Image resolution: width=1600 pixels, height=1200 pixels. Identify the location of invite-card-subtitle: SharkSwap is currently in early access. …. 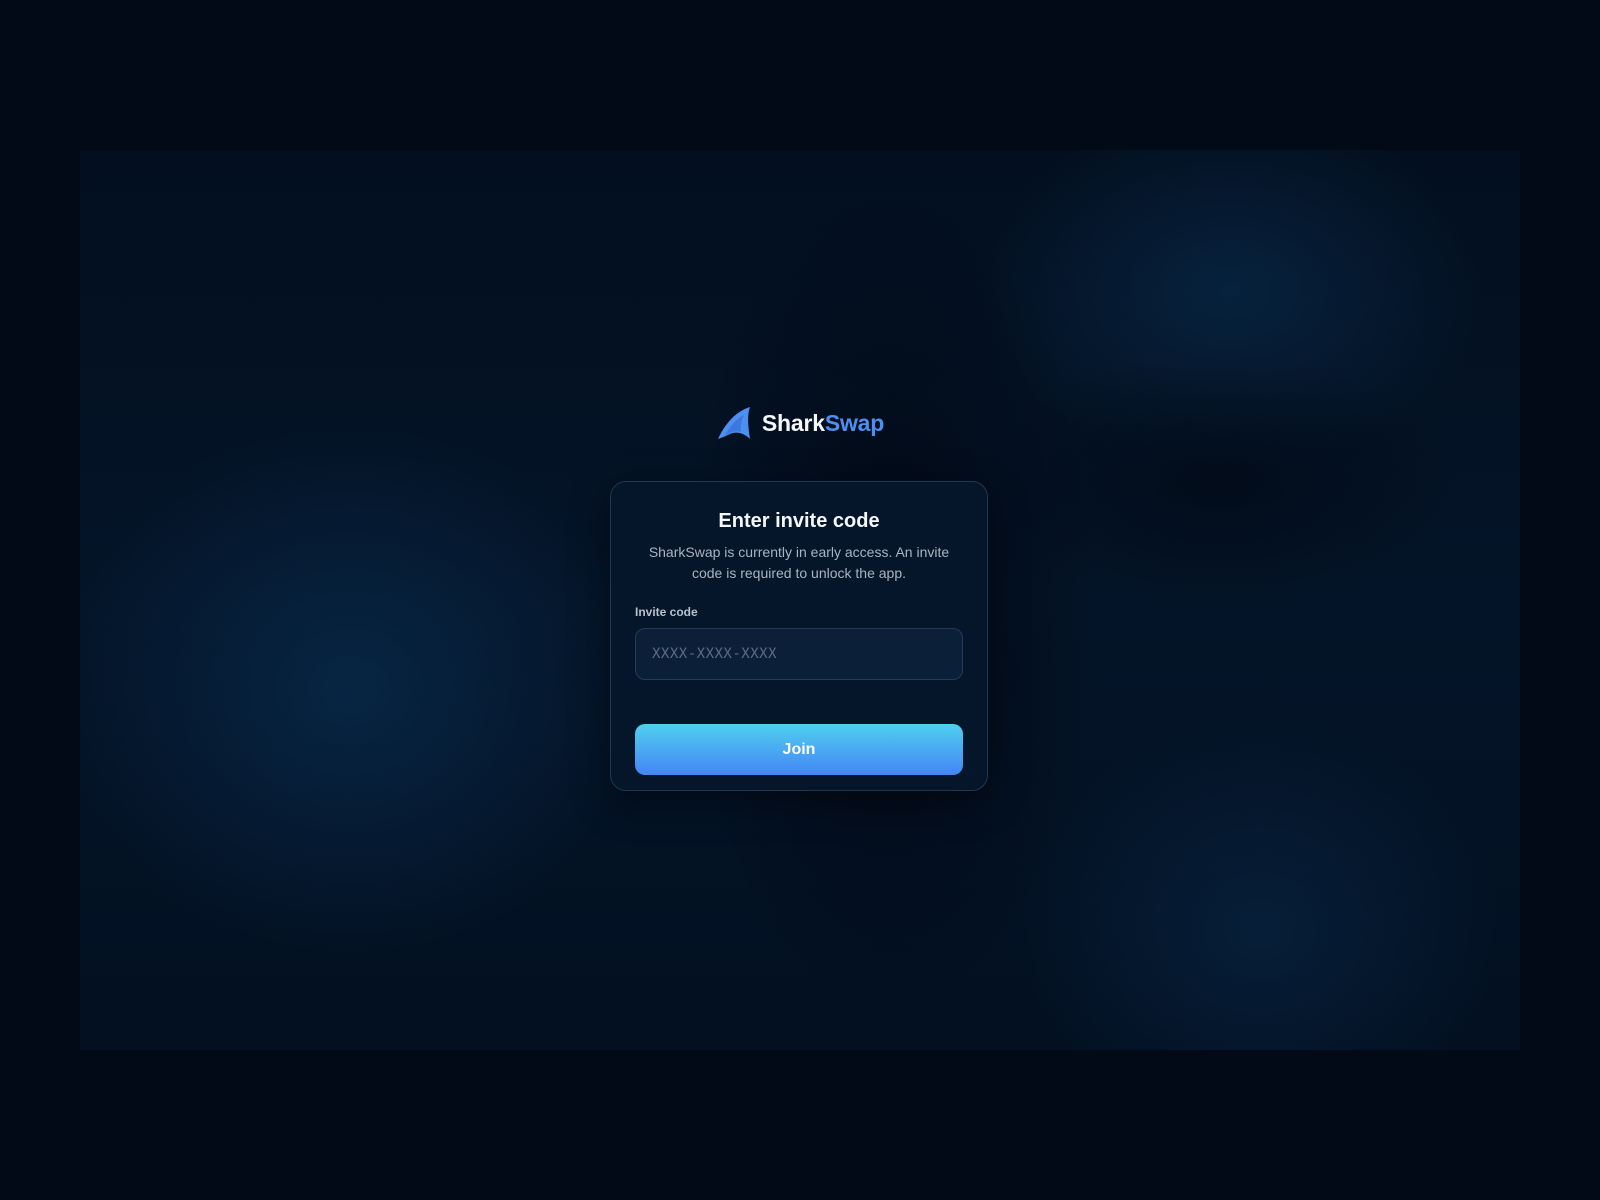
(799, 562).